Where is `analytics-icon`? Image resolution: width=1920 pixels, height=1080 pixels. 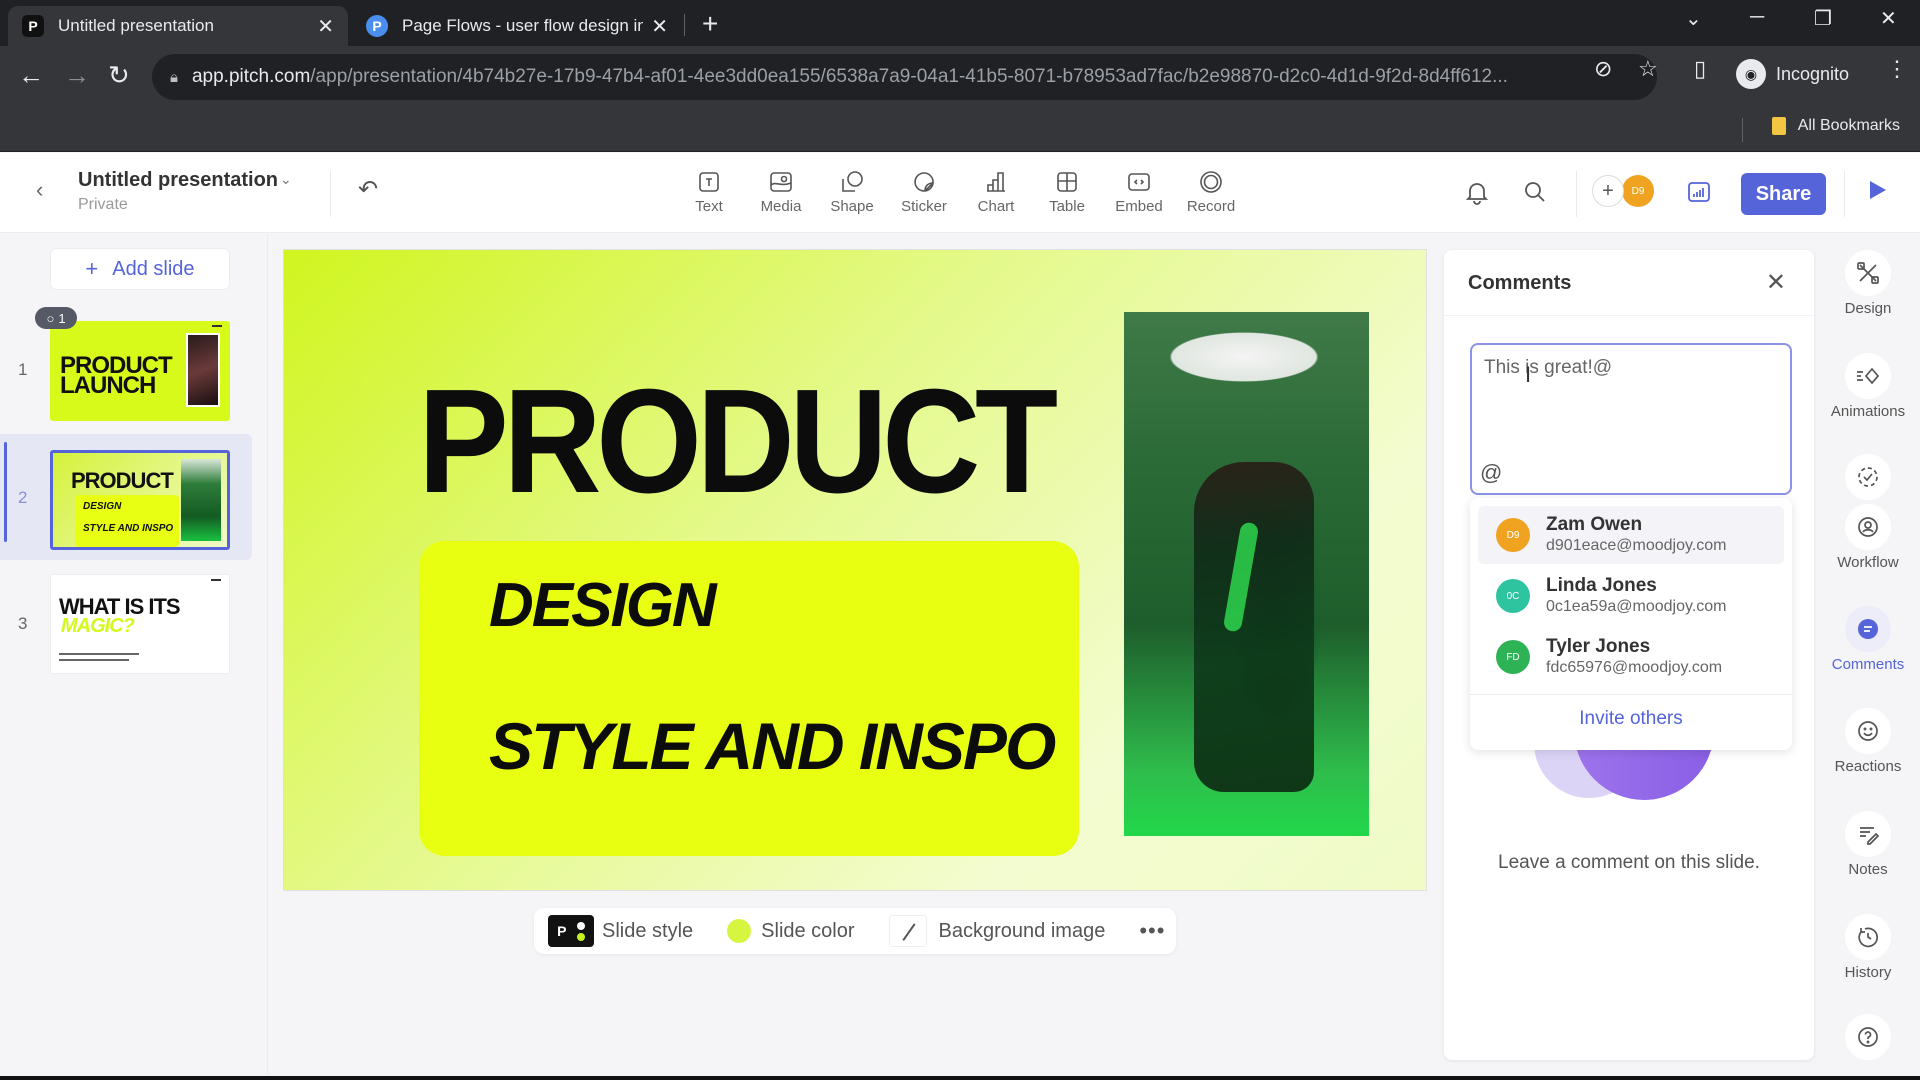
analytics-icon is located at coordinates (1699, 192).